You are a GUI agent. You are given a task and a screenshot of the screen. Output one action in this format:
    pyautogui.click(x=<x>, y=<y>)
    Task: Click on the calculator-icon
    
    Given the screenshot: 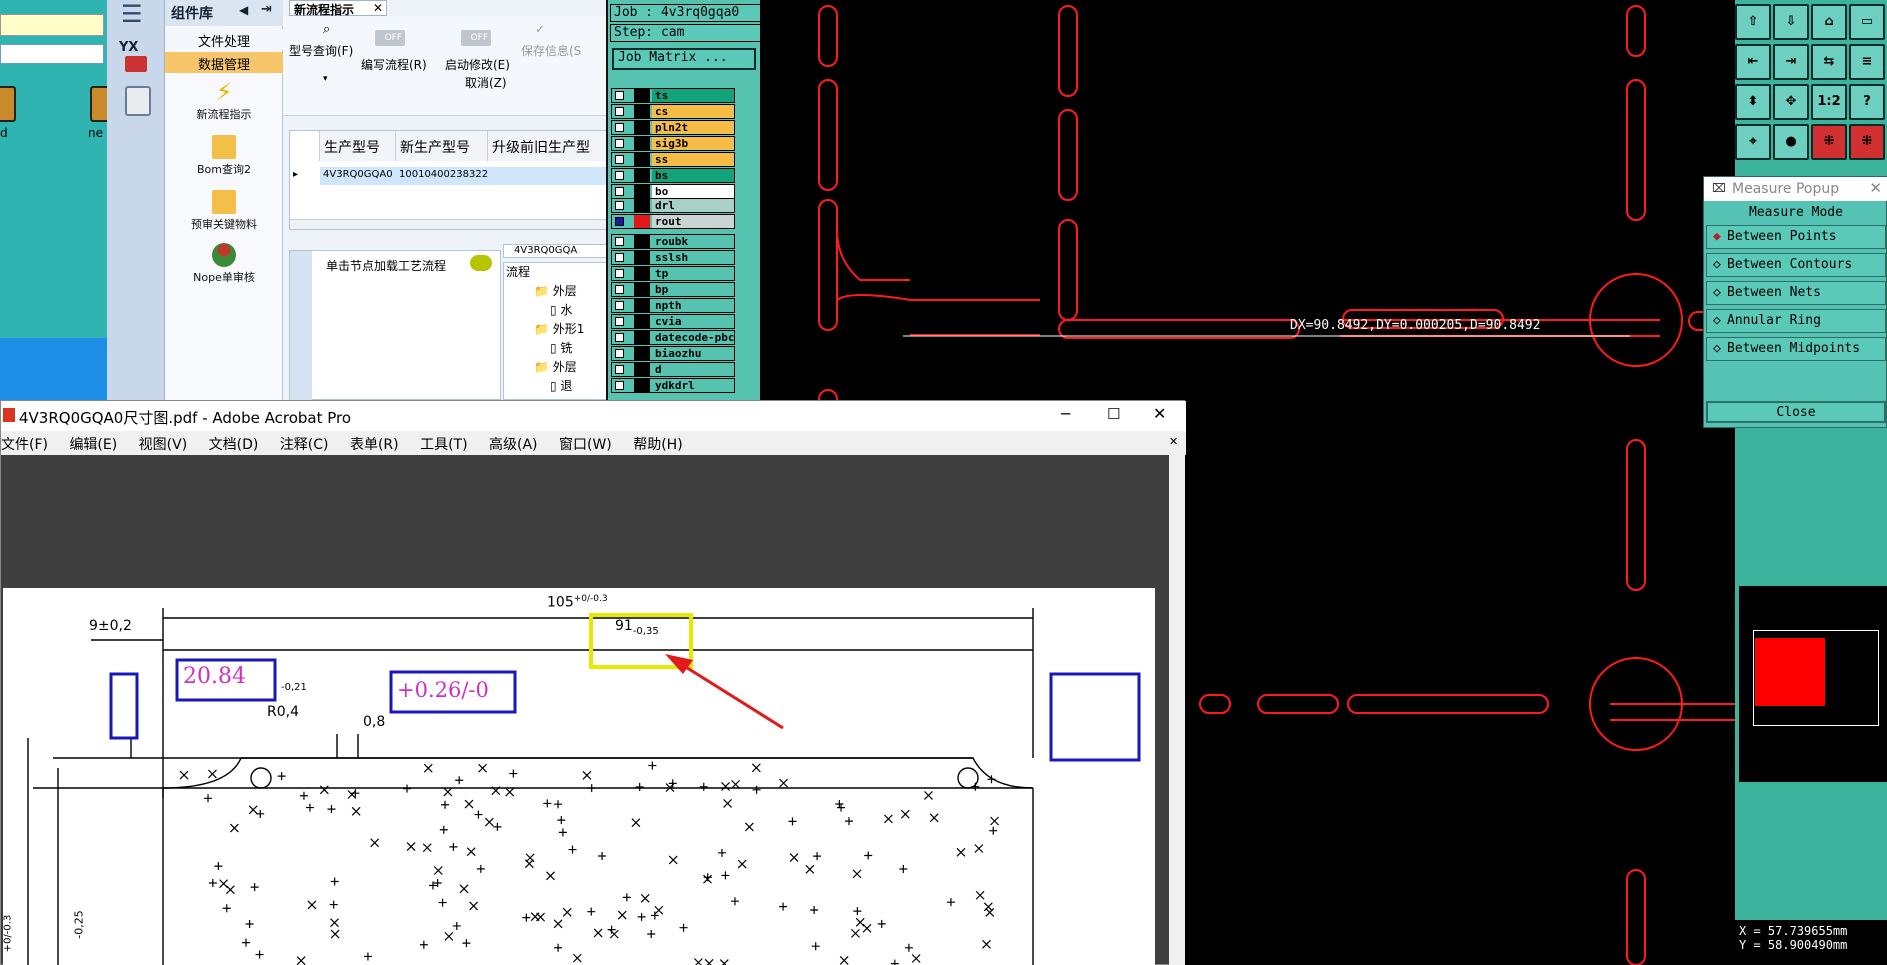 What is the action you would take?
    pyautogui.click(x=138, y=101)
    